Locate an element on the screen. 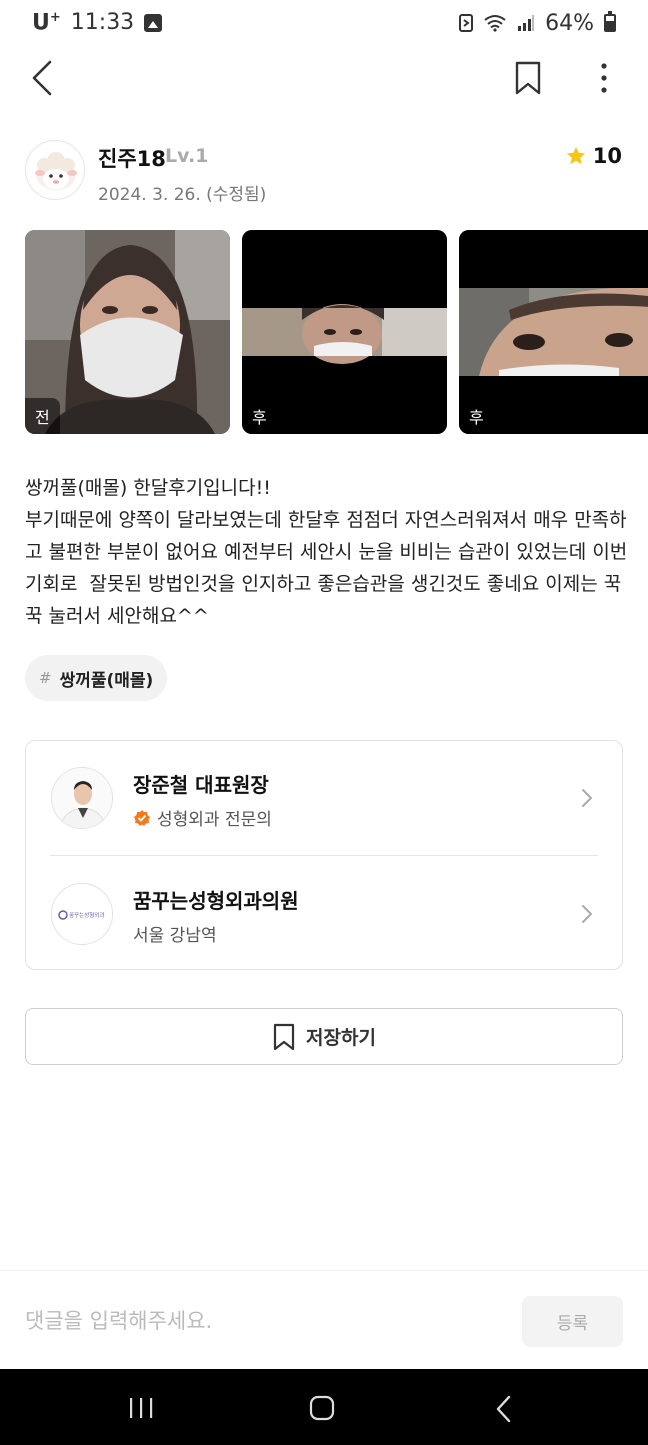 Image resolution: width=648 pixels, height=1445 pixels. system-navigation-bar is located at coordinates (324, 1407).